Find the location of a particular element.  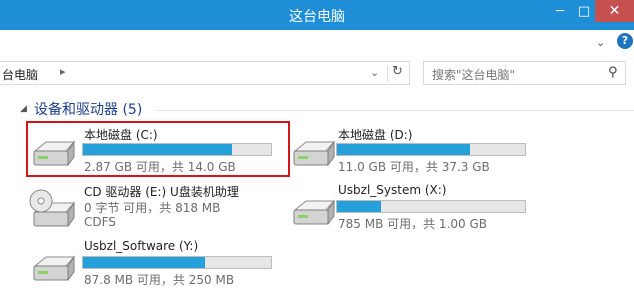

refresh-icon: ↻ is located at coordinates (397, 71).